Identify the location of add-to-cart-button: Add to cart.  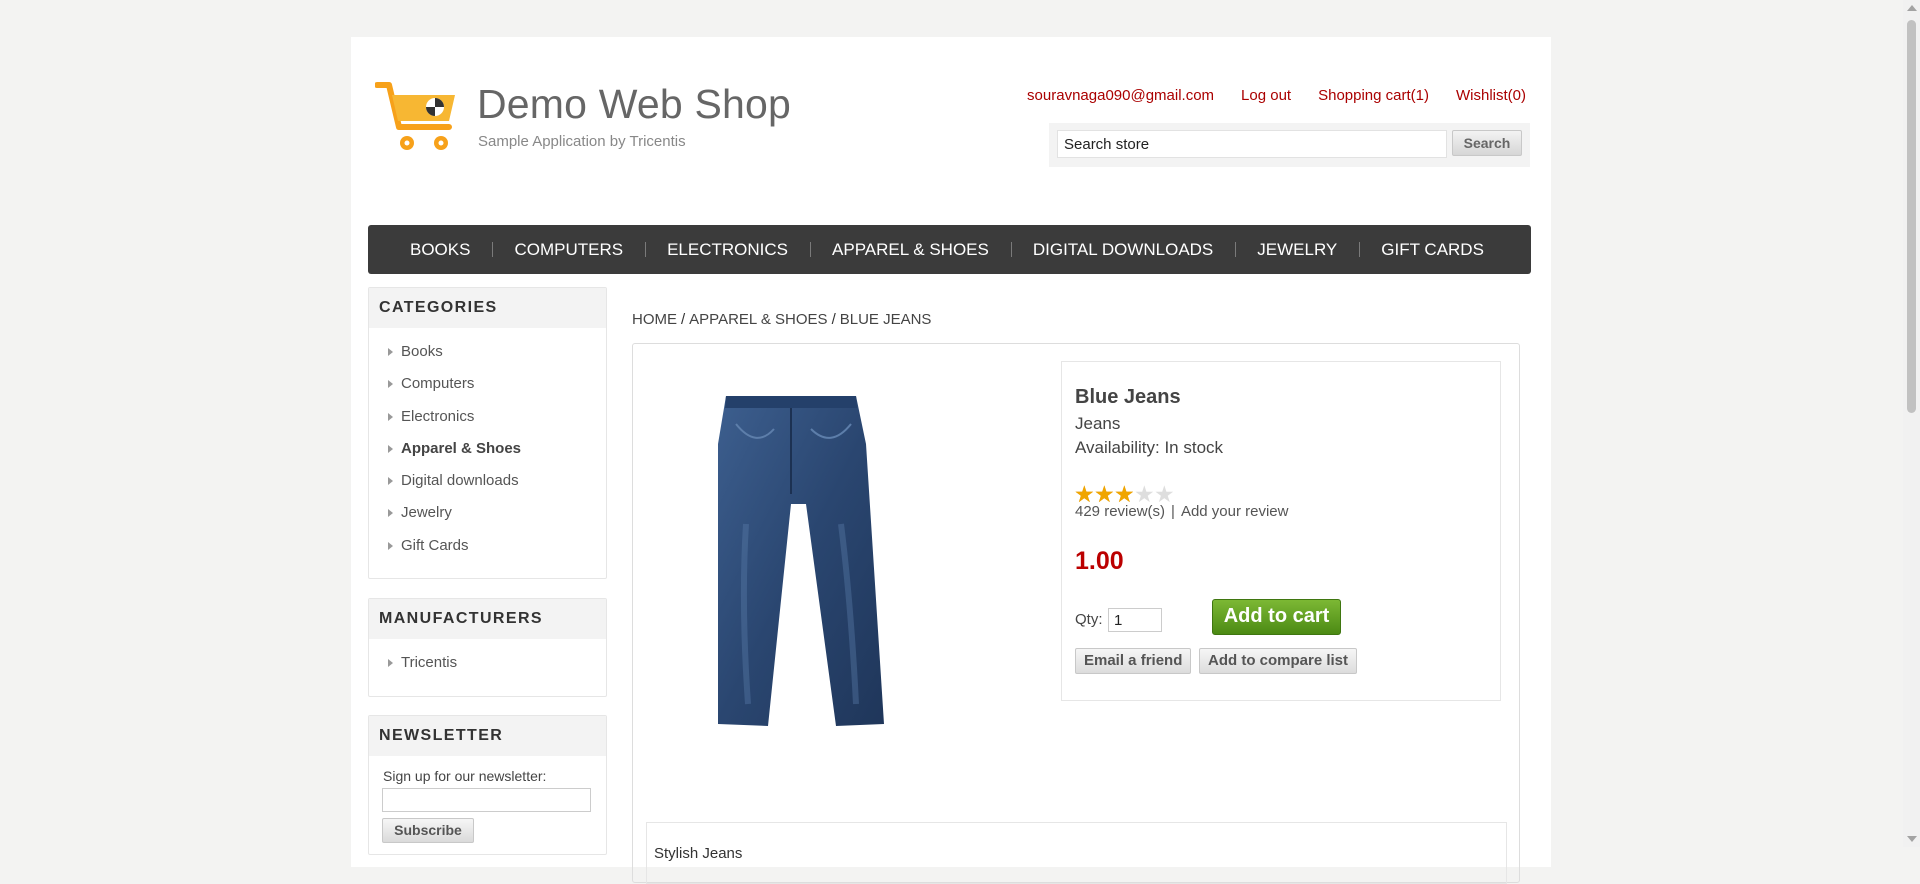
(1276, 617).